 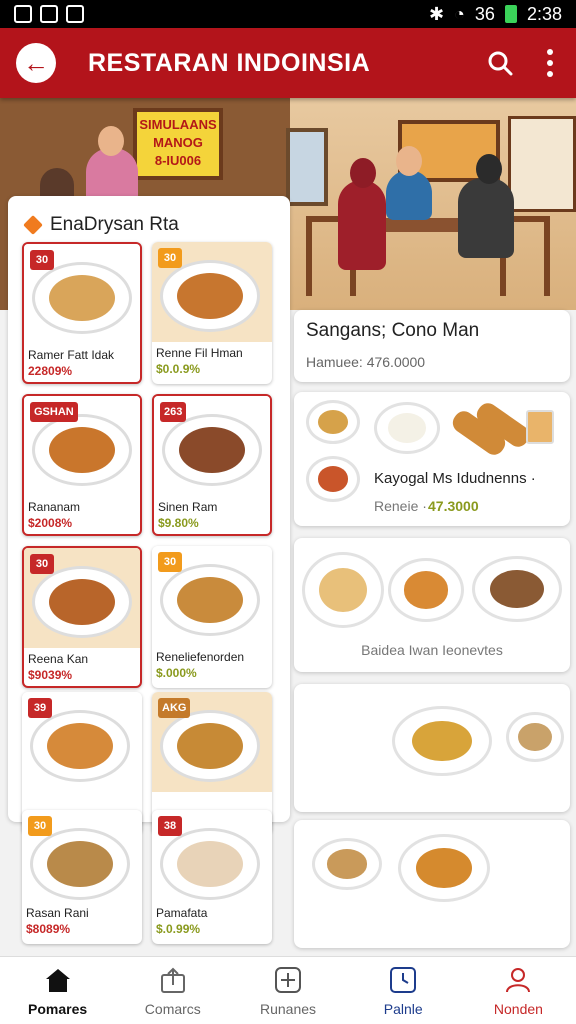 I want to click on page-title: RESTARAN INDOINSIA, so click(x=229, y=62).